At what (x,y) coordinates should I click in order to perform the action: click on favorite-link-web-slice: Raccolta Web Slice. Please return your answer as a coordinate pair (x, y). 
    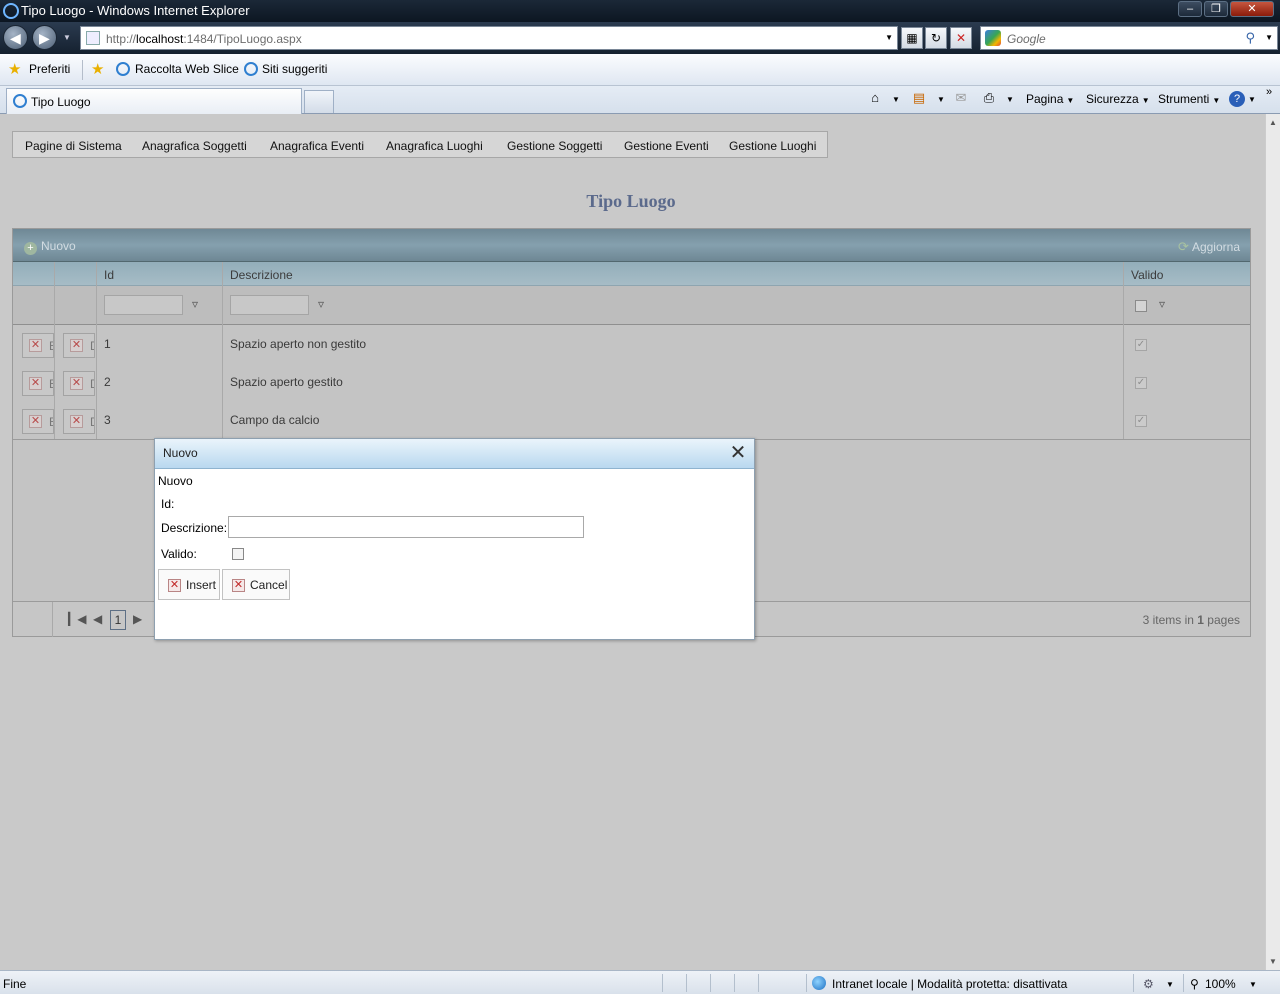
    Looking at the image, I should click on (187, 69).